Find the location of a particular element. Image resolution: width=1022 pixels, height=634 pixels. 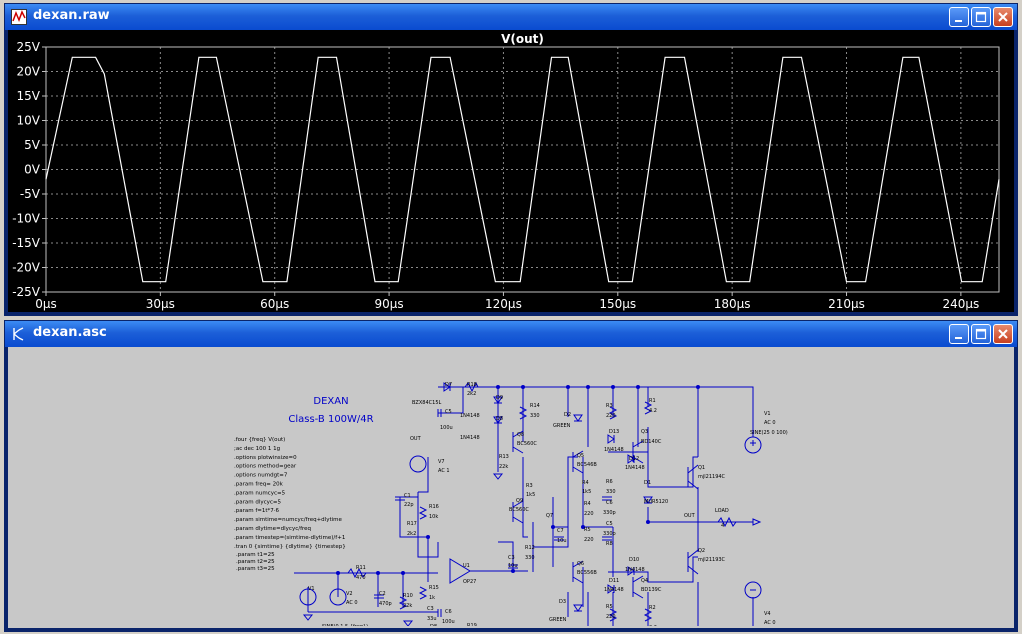

component-label: R1 is located at coordinates (652, 401).